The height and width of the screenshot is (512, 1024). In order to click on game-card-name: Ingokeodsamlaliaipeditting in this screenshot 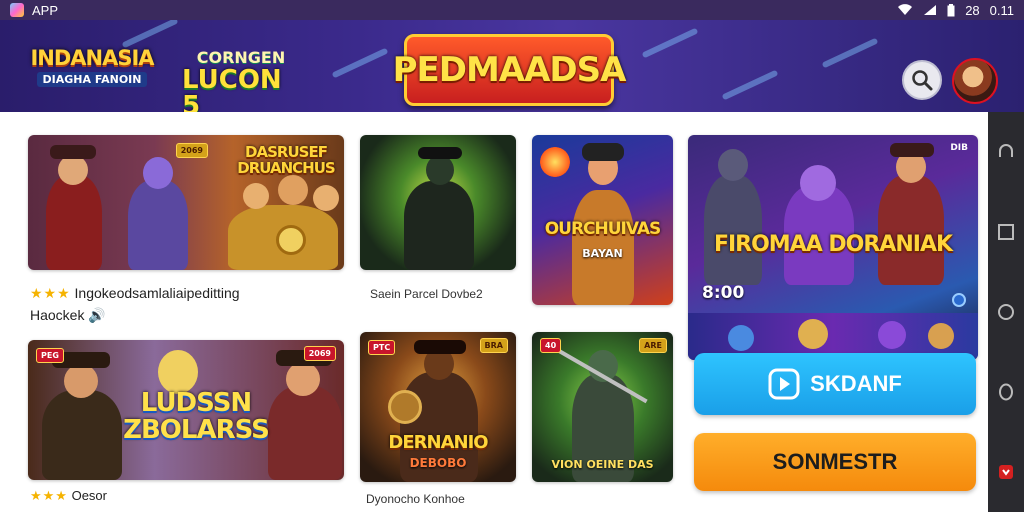, I will do `click(157, 293)`.